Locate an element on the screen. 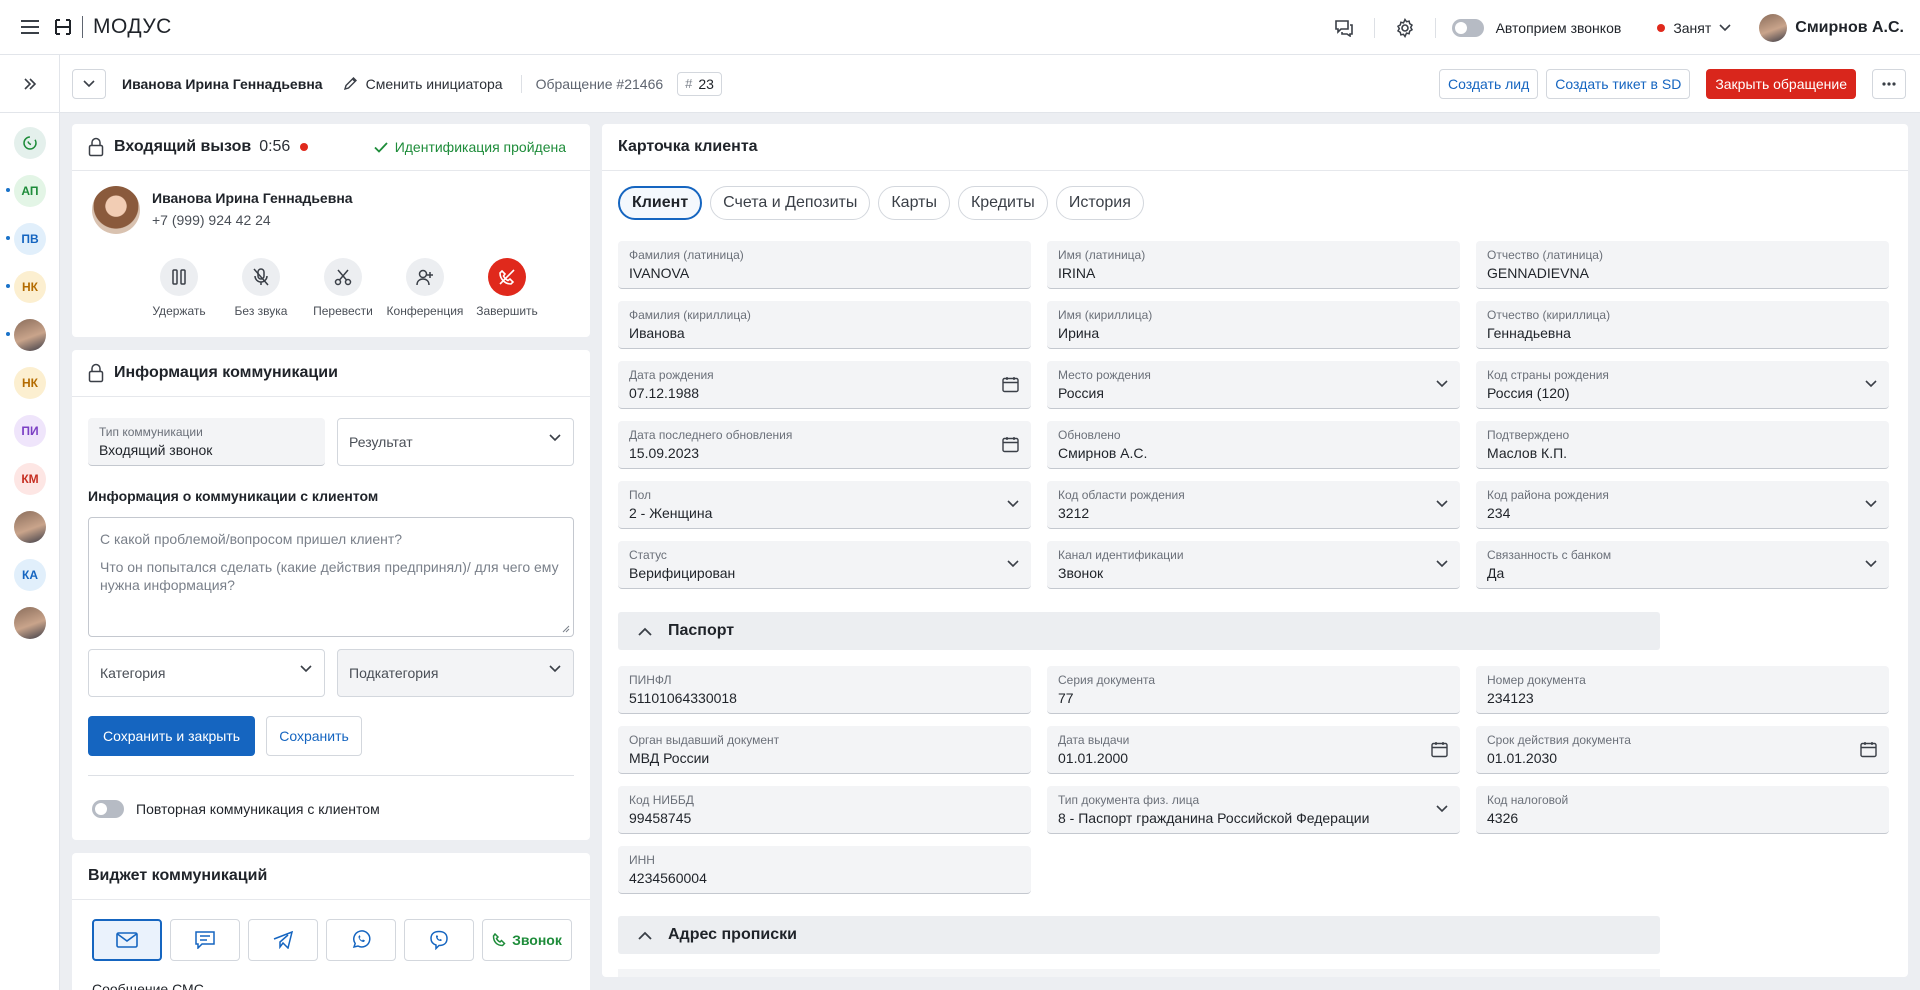 The height and width of the screenshot is (990, 1920). call-button: Звонок is located at coordinates (527, 940).